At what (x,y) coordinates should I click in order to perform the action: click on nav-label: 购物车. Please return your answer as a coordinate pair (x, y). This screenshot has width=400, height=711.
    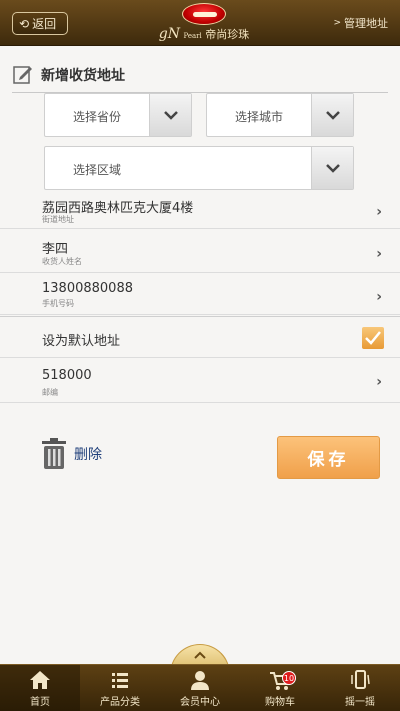
    Looking at the image, I should click on (280, 702).